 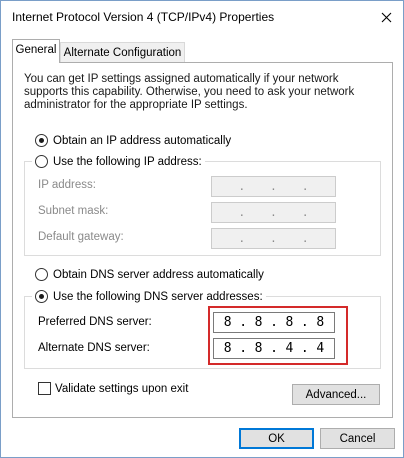 I want to click on default-gateway-label: Default gateway:, so click(x=81, y=237).